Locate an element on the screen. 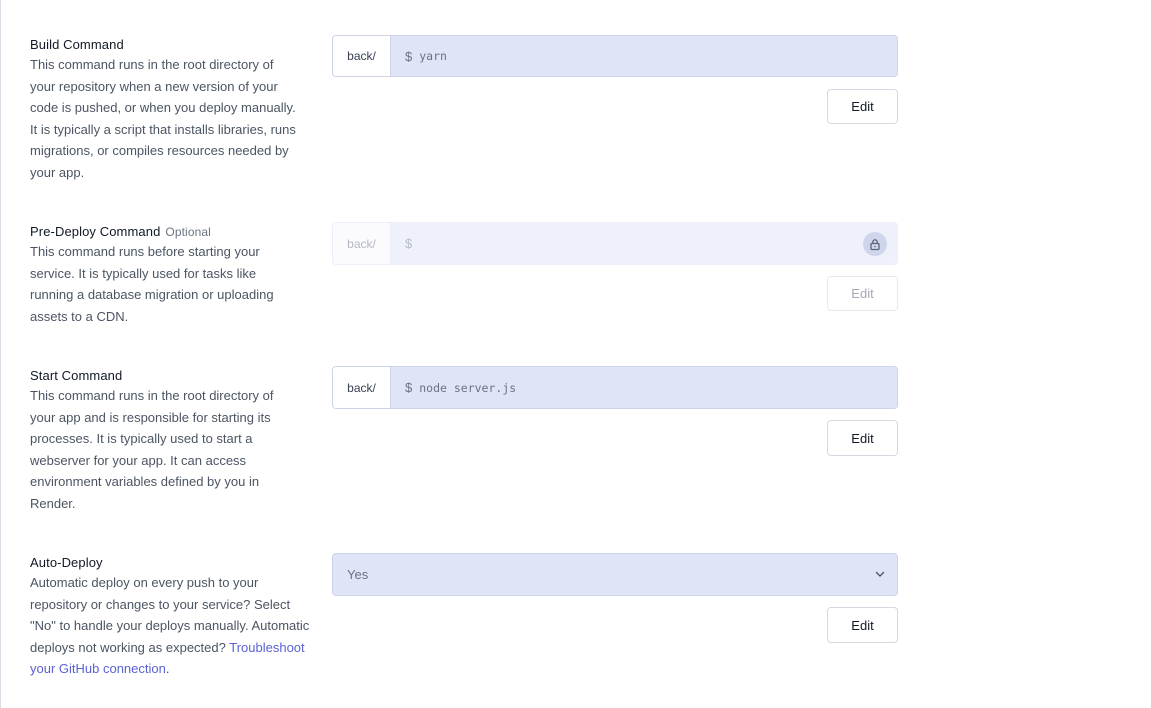 This screenshot has width=1151, height=708. auto-deploy-select: Yes is located at coordinates (615, 574).